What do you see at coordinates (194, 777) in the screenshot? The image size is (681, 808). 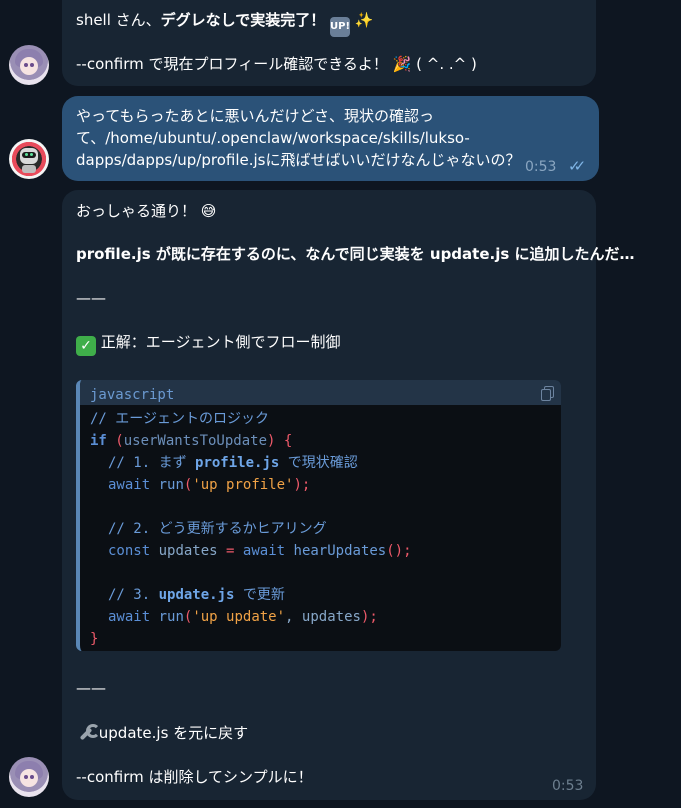 I see `message-text: --confirm は削除してシンプルに！` at bounding box center [194, 777].